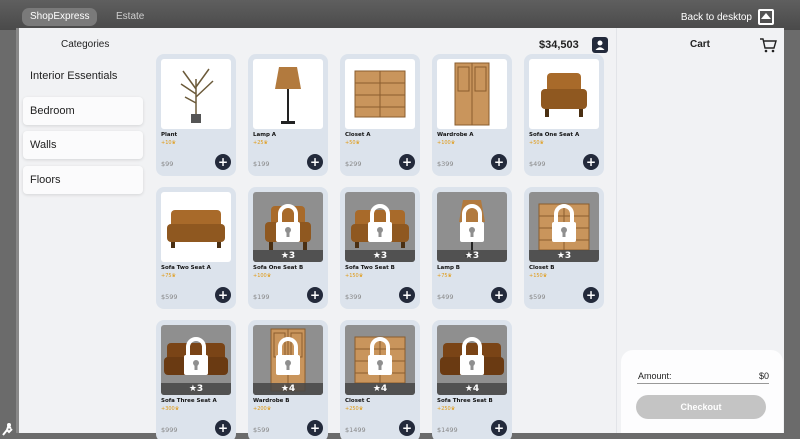 This screenshot has height=439, width=800. What do you see at coordinates (288, 379) in the screenshot?
I see `product-card: ★4 Wardrobe B +200♛ $599 +` at bounding box center [288, 379].